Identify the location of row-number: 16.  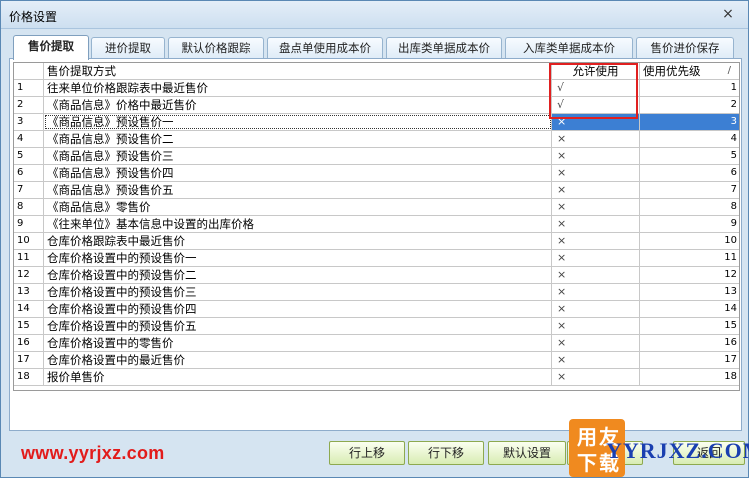
(29, 343).